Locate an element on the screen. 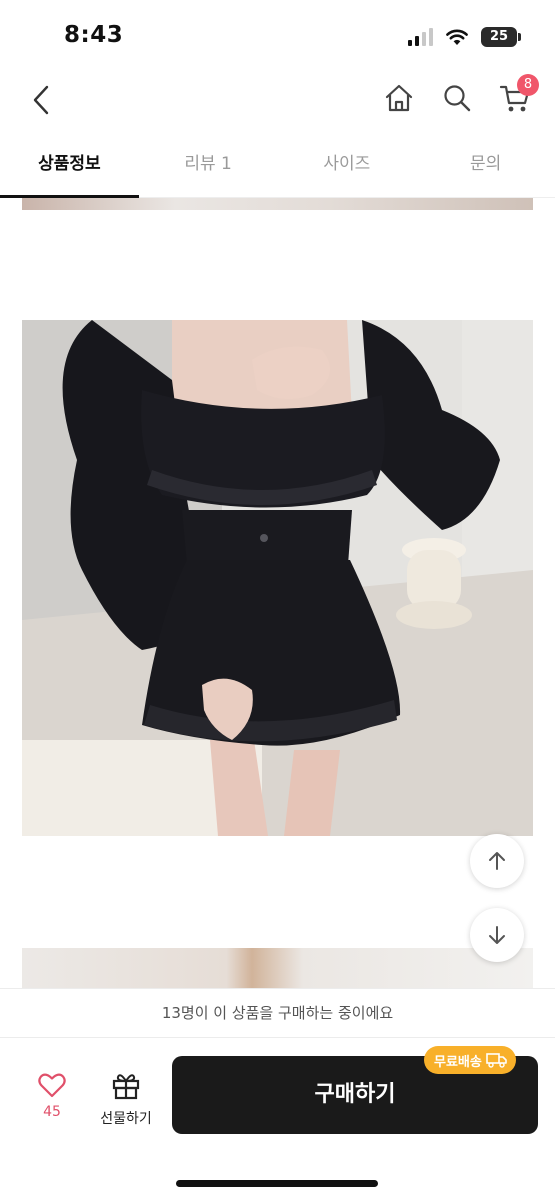  cart-count-badge: 8 is located at coordinates (528, 85).